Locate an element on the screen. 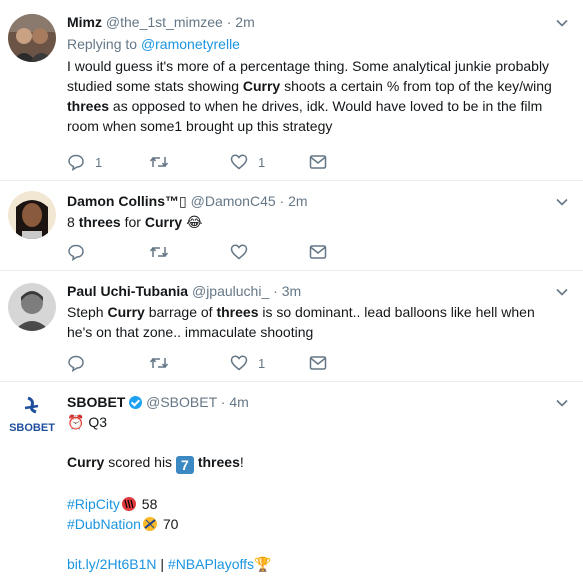  hashtag-ripcity: #RipCity is located at coordinates (93, 504).